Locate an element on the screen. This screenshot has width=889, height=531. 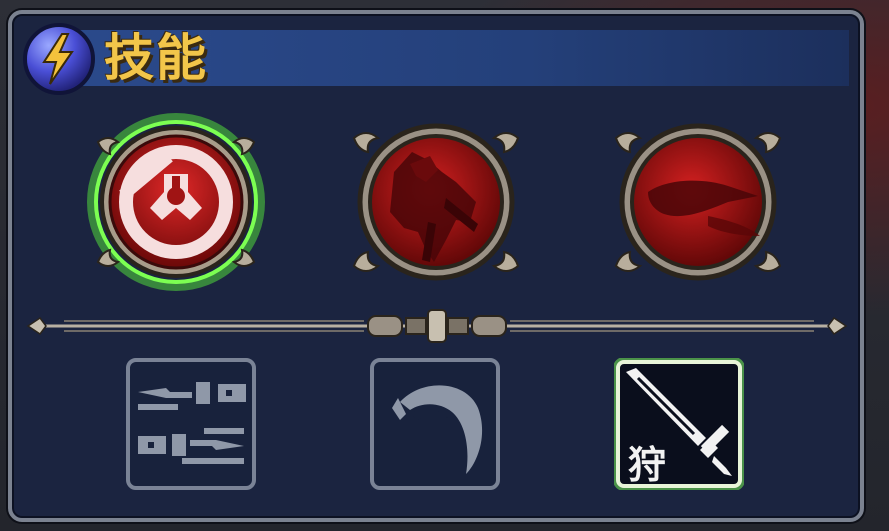
equipment-slot-3: 狩 is located at coordinates (679, 424).